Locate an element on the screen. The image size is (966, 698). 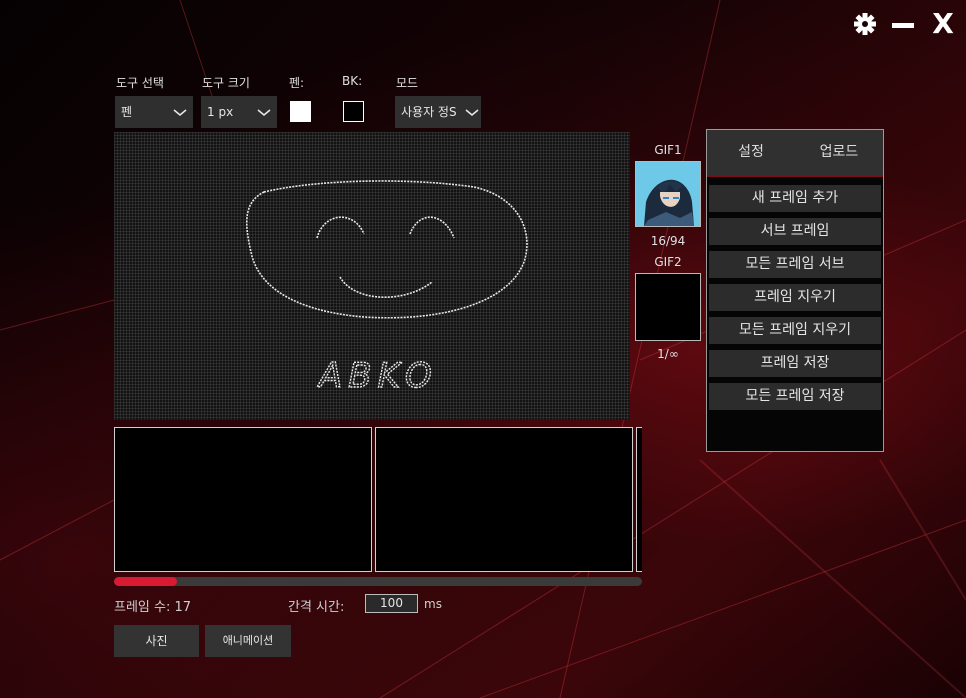
mode-dropdown: 사용자 정S is located at coordinates (438, 112).